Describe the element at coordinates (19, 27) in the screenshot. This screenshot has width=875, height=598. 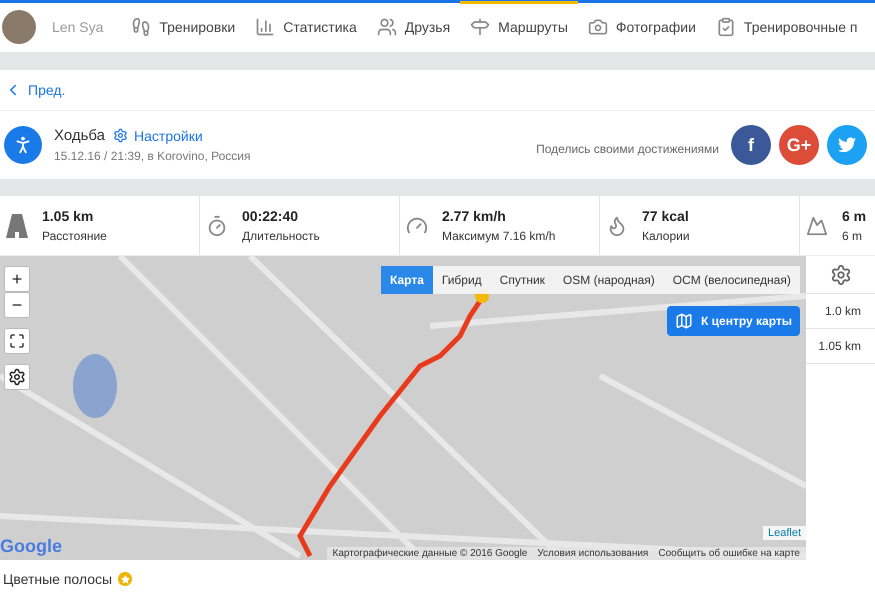
I see `avatar` at that location.